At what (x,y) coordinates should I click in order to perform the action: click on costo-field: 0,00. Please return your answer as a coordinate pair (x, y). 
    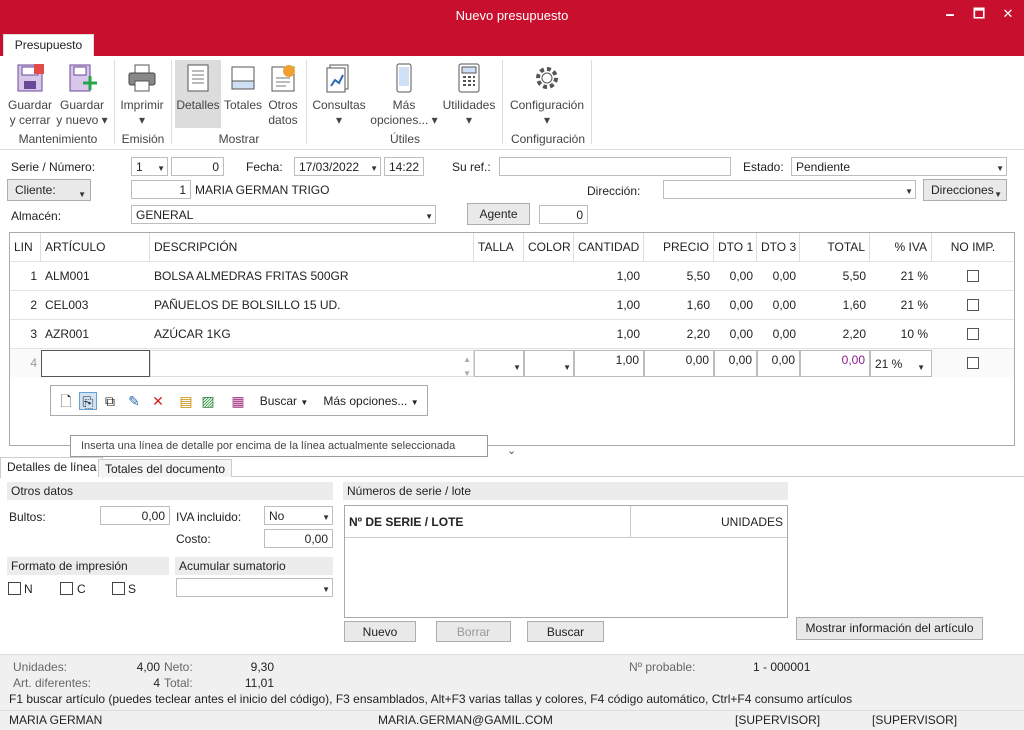
    Looking at the image, I should click on (298, 538).